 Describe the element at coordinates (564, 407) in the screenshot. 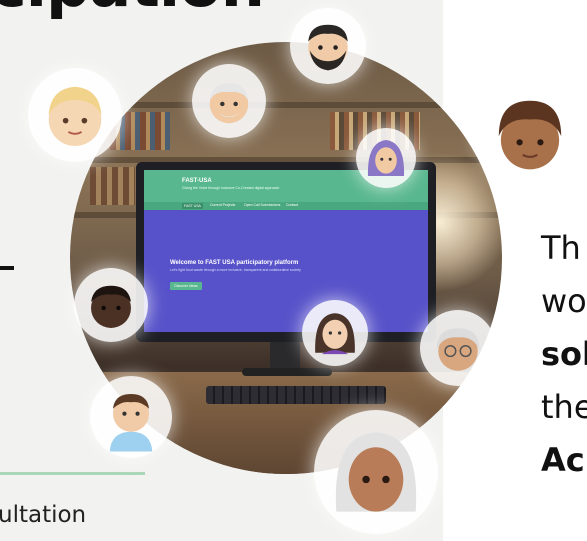

I see `right-text-line: the` at that location.